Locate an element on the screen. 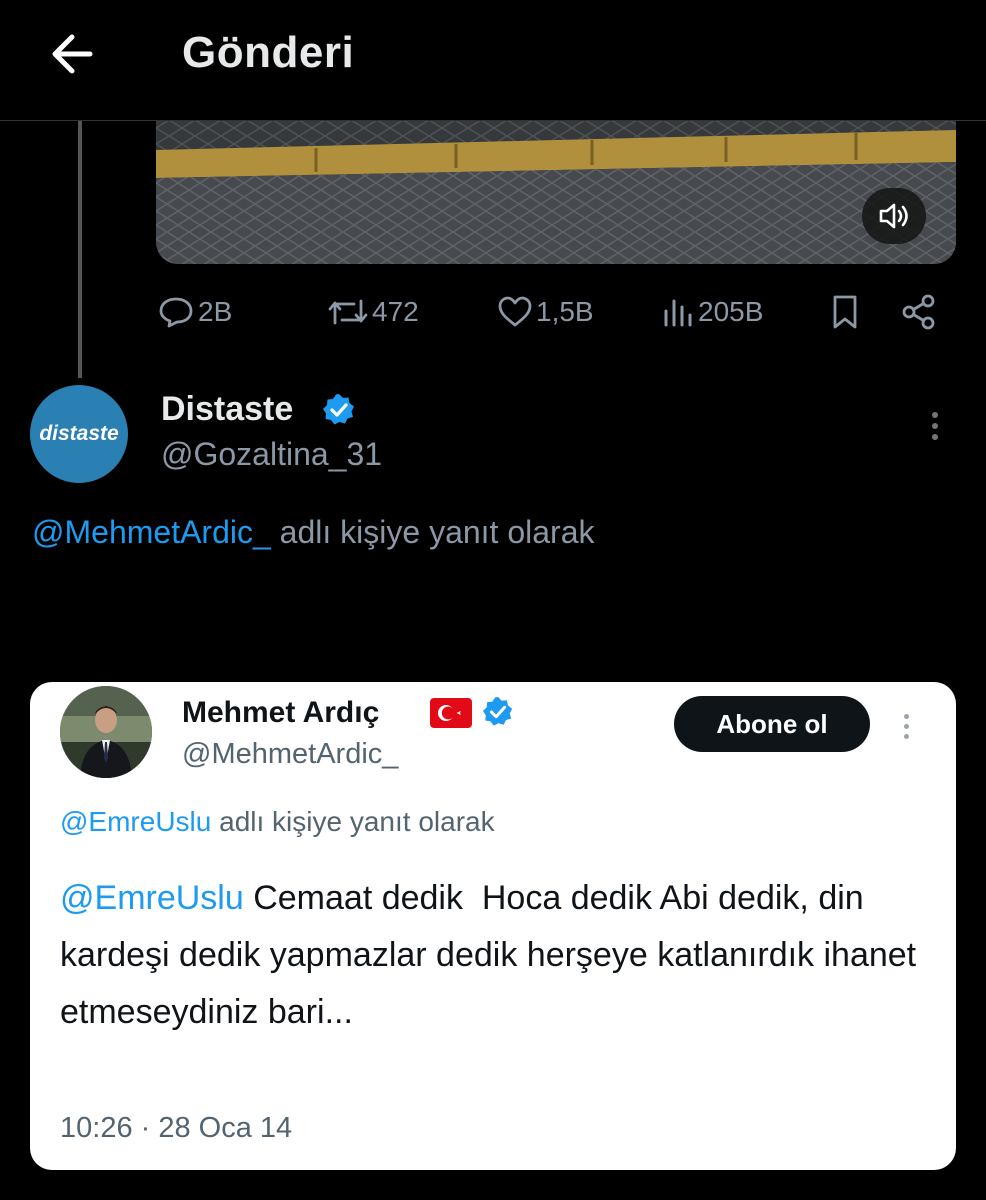 The image size is (986, 1200). reply-icon is located at coordinates (176, 312).